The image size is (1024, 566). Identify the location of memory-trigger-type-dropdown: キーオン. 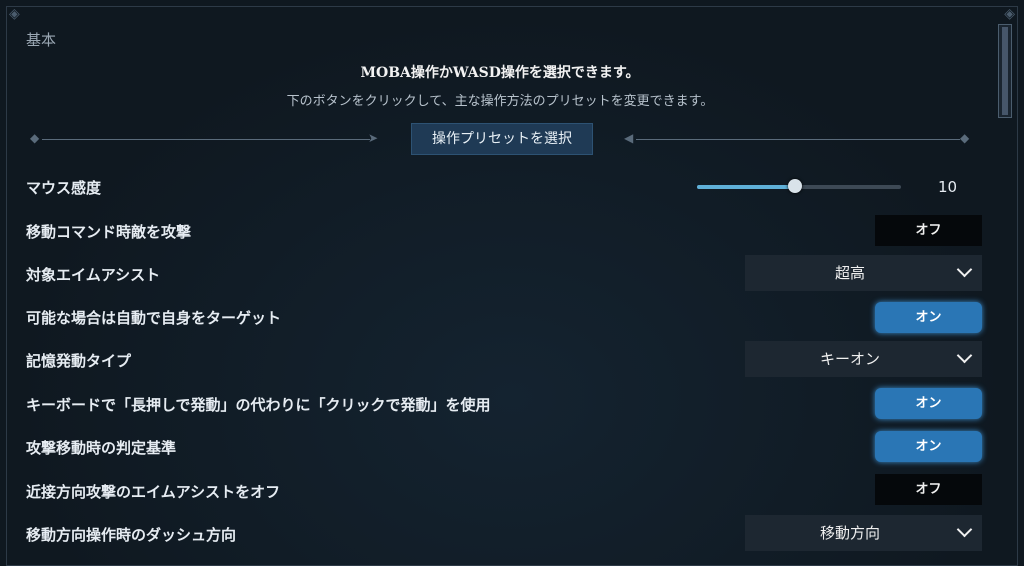
(863, 359).